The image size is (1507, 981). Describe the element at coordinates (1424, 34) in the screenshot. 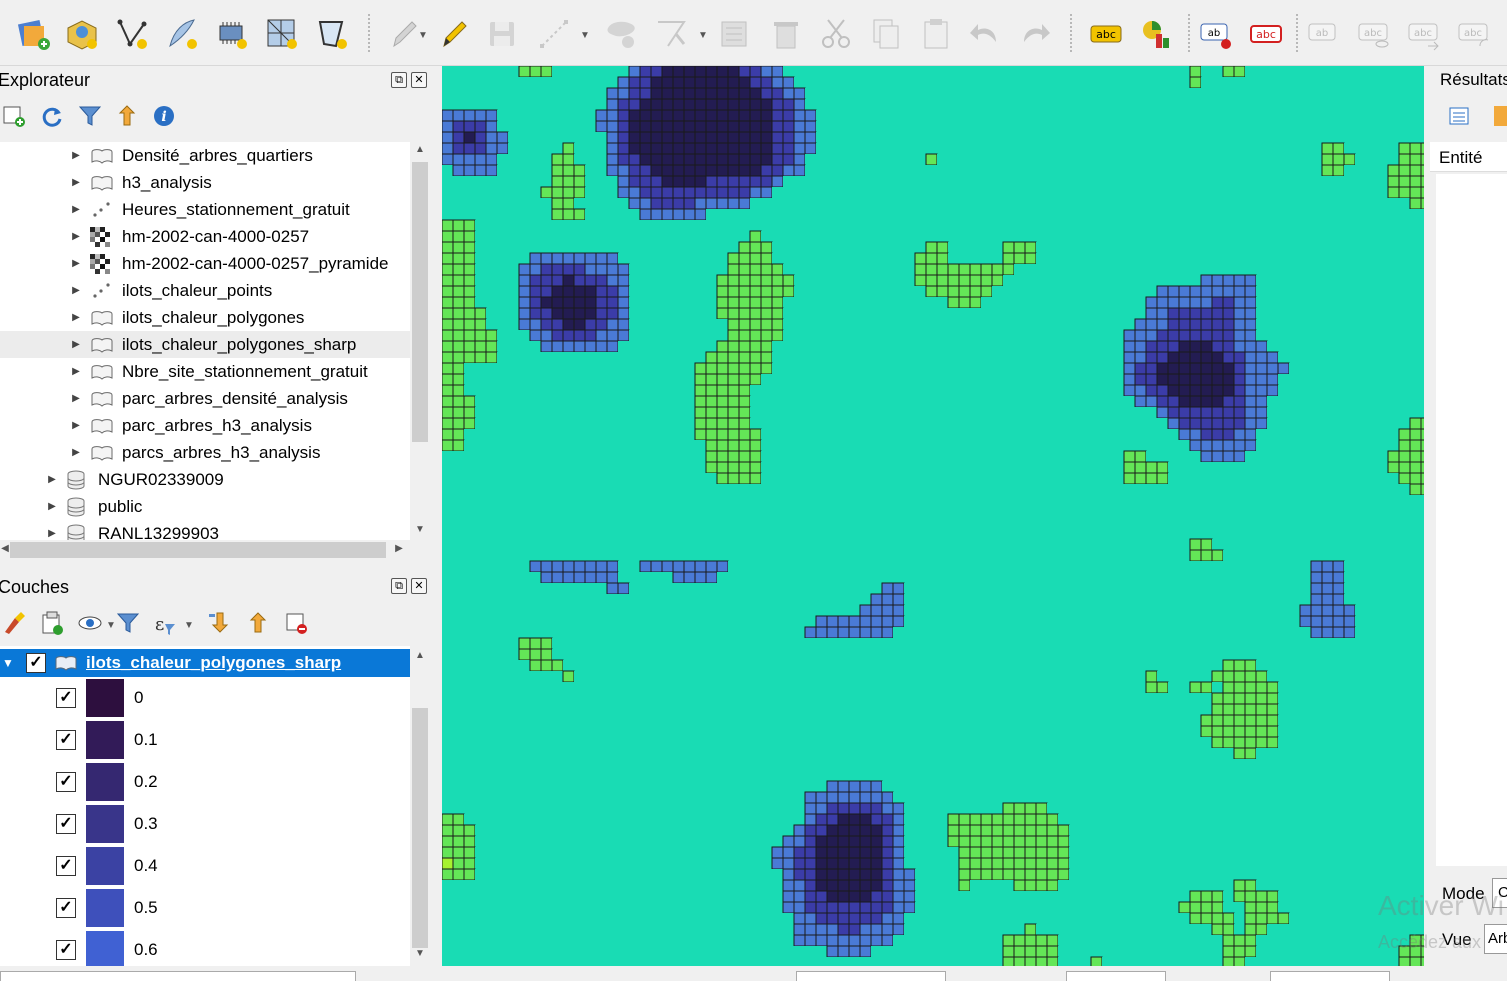

I see `move-label-icon: abc` at that location.